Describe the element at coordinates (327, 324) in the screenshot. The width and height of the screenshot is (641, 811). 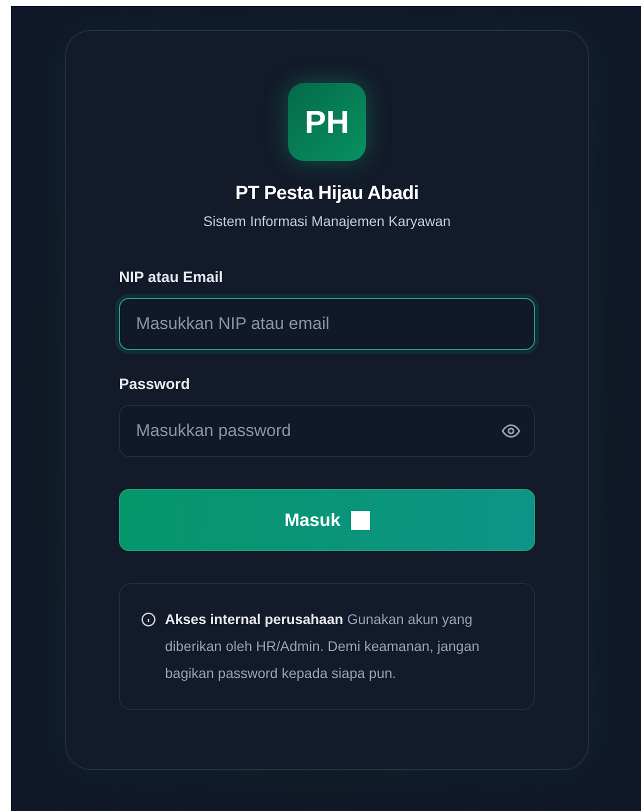
I see `input-field: Masukkan NIP atau email` at that location.